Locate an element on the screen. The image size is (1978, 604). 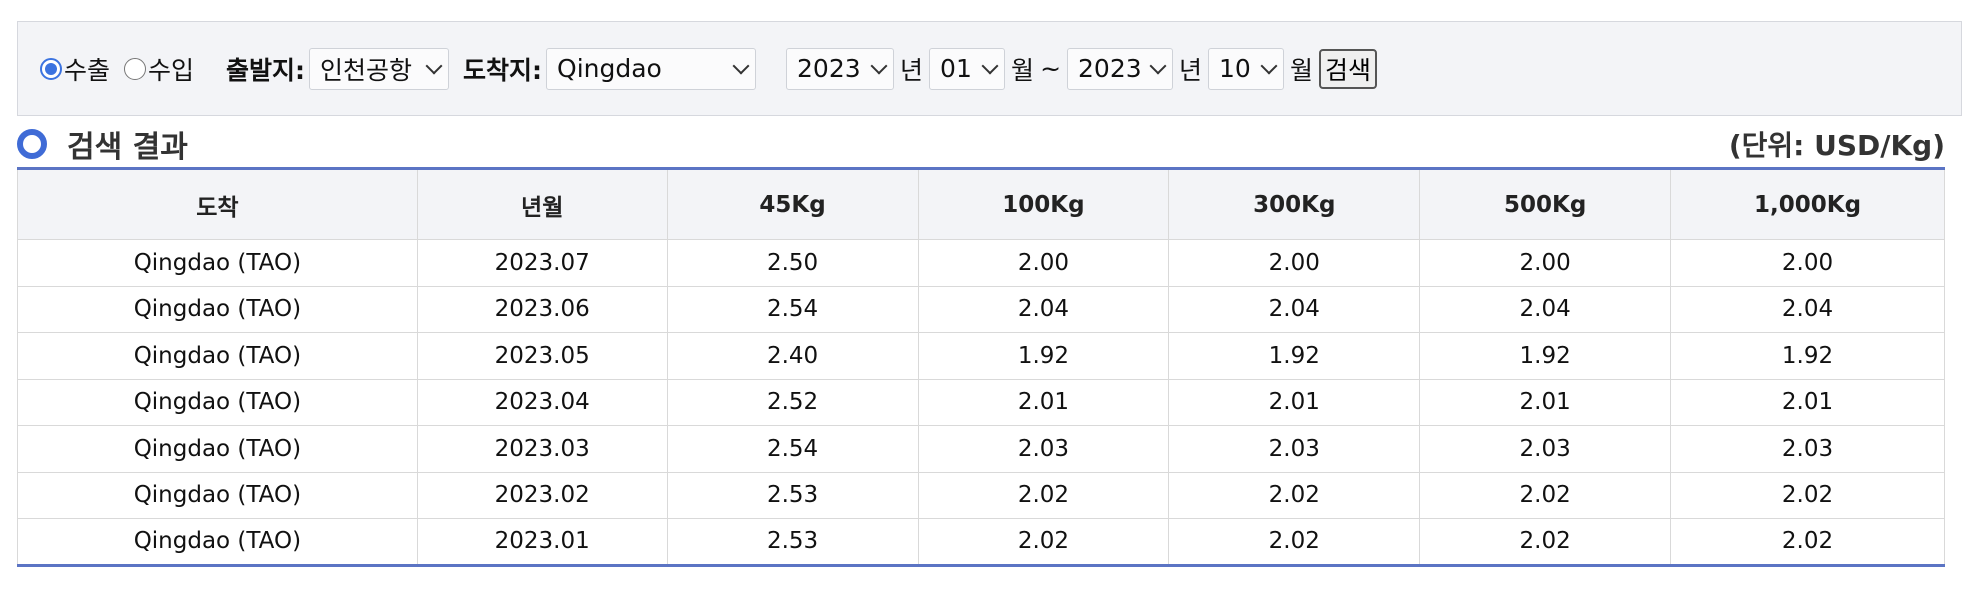
column-header: 300Kg is located at coordinates (1294, 204).